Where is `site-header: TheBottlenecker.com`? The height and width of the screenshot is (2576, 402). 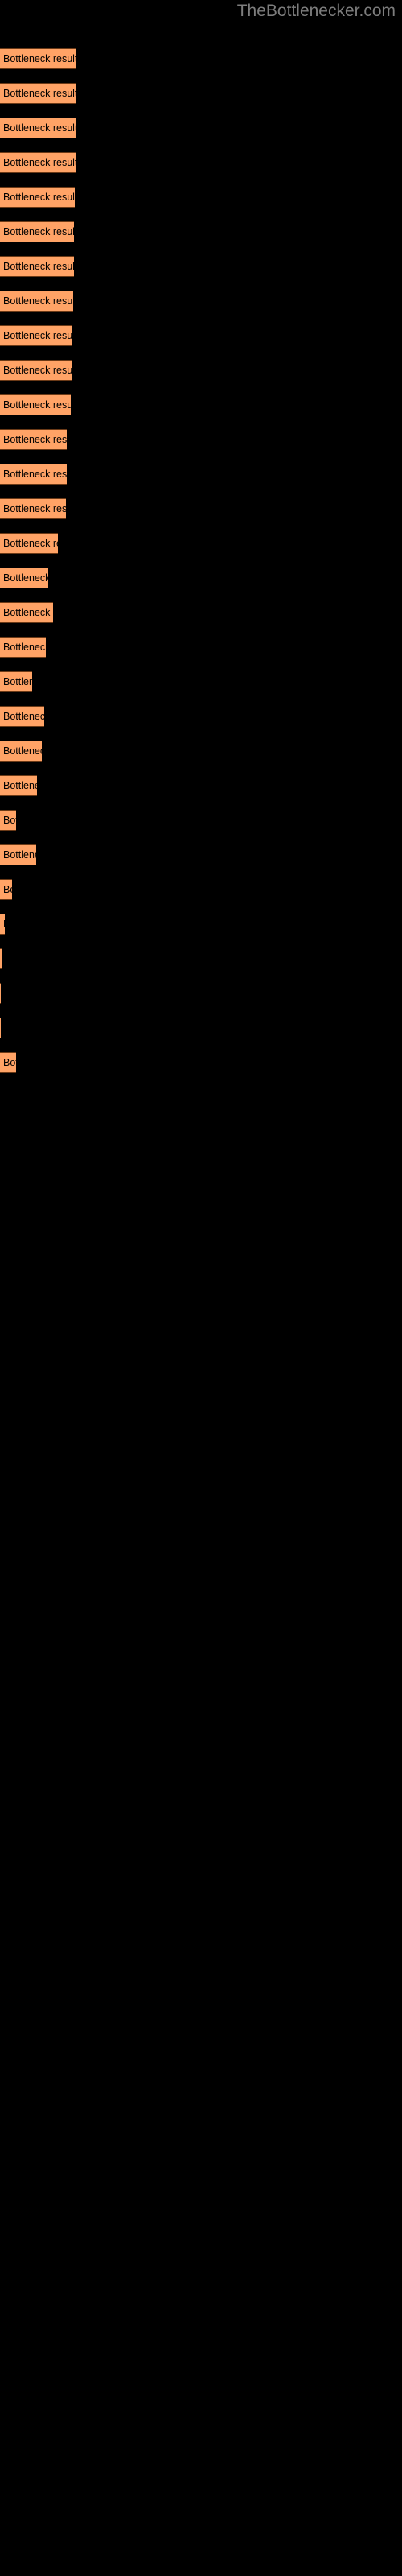 site-header: TheBottlenecker.com is located at coordinates (201, 12).